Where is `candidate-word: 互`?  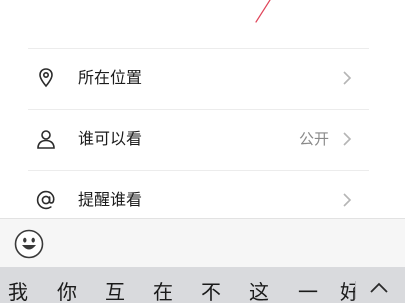
candidate-word: 互 is located at coordinates (115, 292).